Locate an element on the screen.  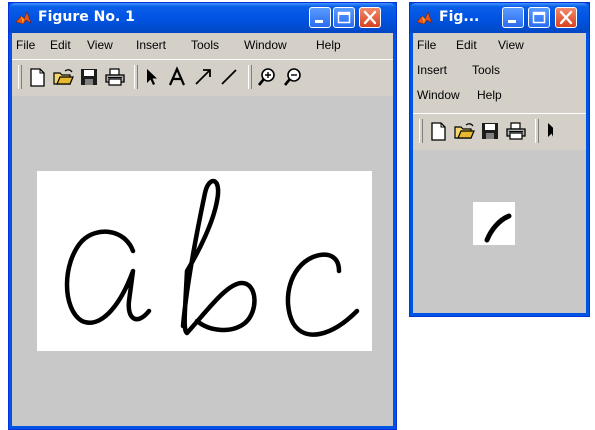
zoom-out-button is located at coordinates (293, 77).